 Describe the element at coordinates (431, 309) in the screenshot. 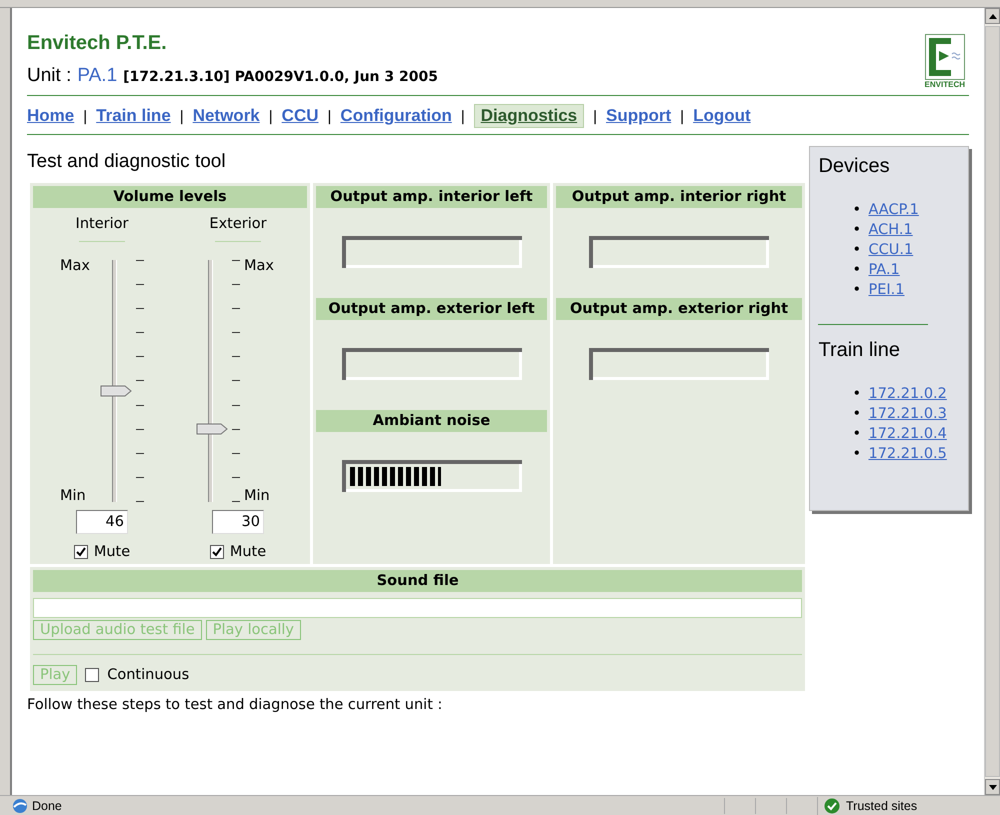

I see `panel-heading: Output amp. exterior left` at that location.